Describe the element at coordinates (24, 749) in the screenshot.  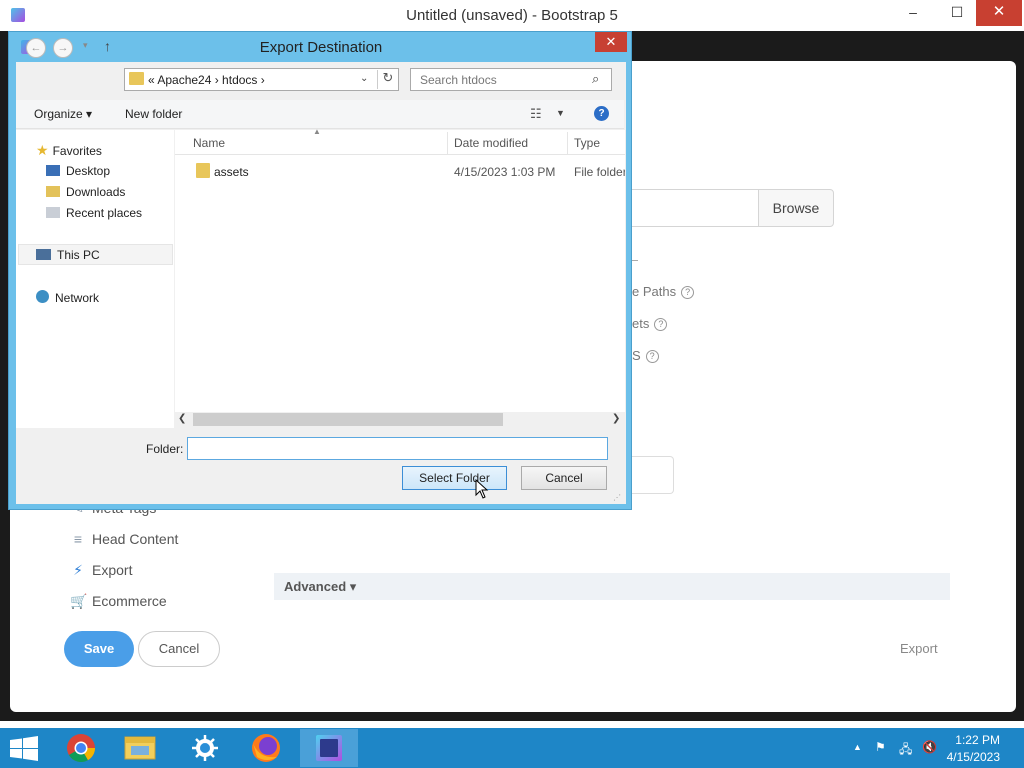
I see `windows-start-icon` at that location.